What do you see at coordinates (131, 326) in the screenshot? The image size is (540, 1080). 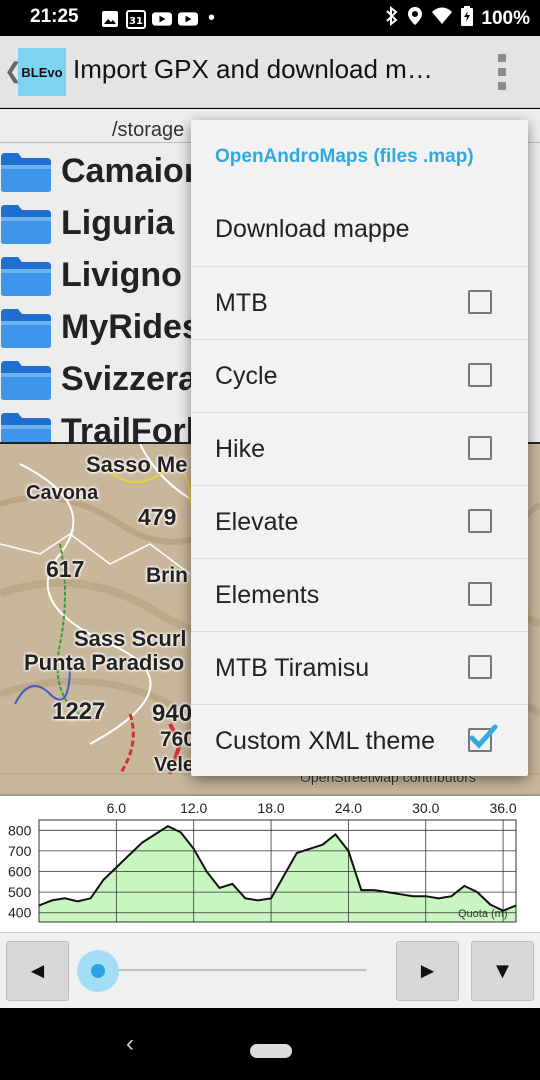 I see `folder-name: MyRides` at bounding box center [131, 326].